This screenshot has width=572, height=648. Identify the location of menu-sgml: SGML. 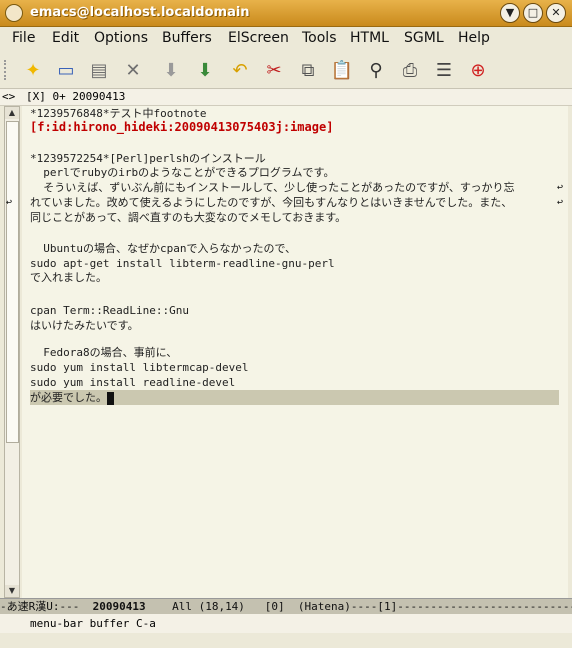
(424, 38).